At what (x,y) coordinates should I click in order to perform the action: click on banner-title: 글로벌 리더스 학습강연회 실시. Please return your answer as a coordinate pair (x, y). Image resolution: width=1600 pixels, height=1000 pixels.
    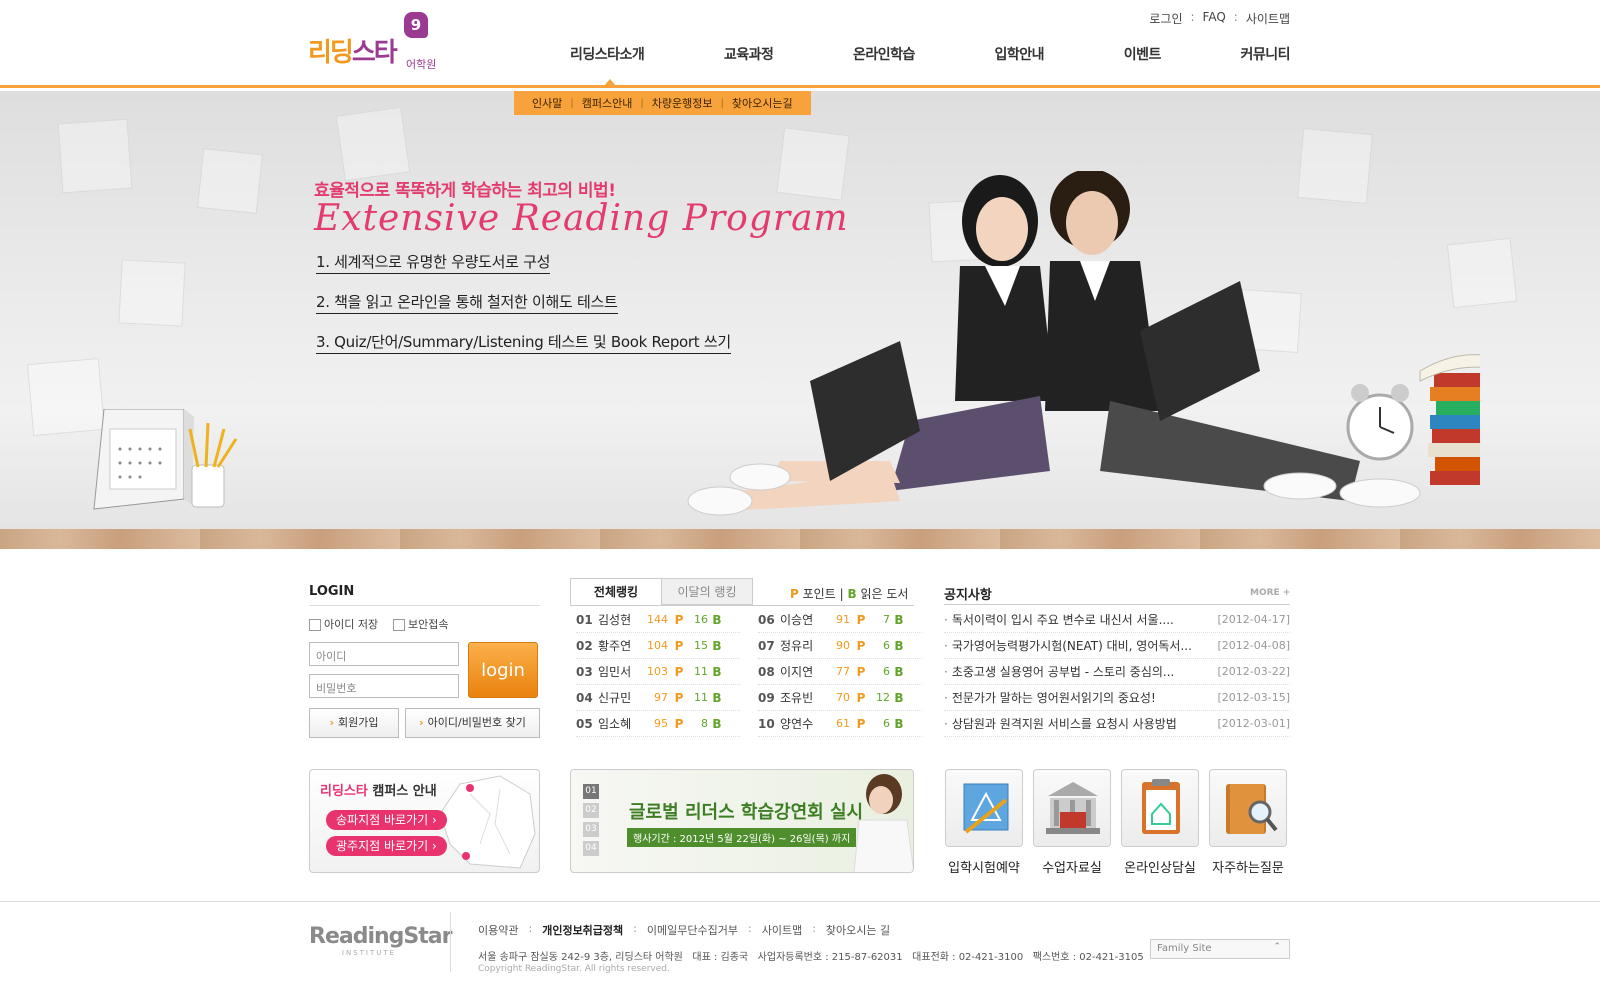
    Looking at the image, I should click on (746, 812).